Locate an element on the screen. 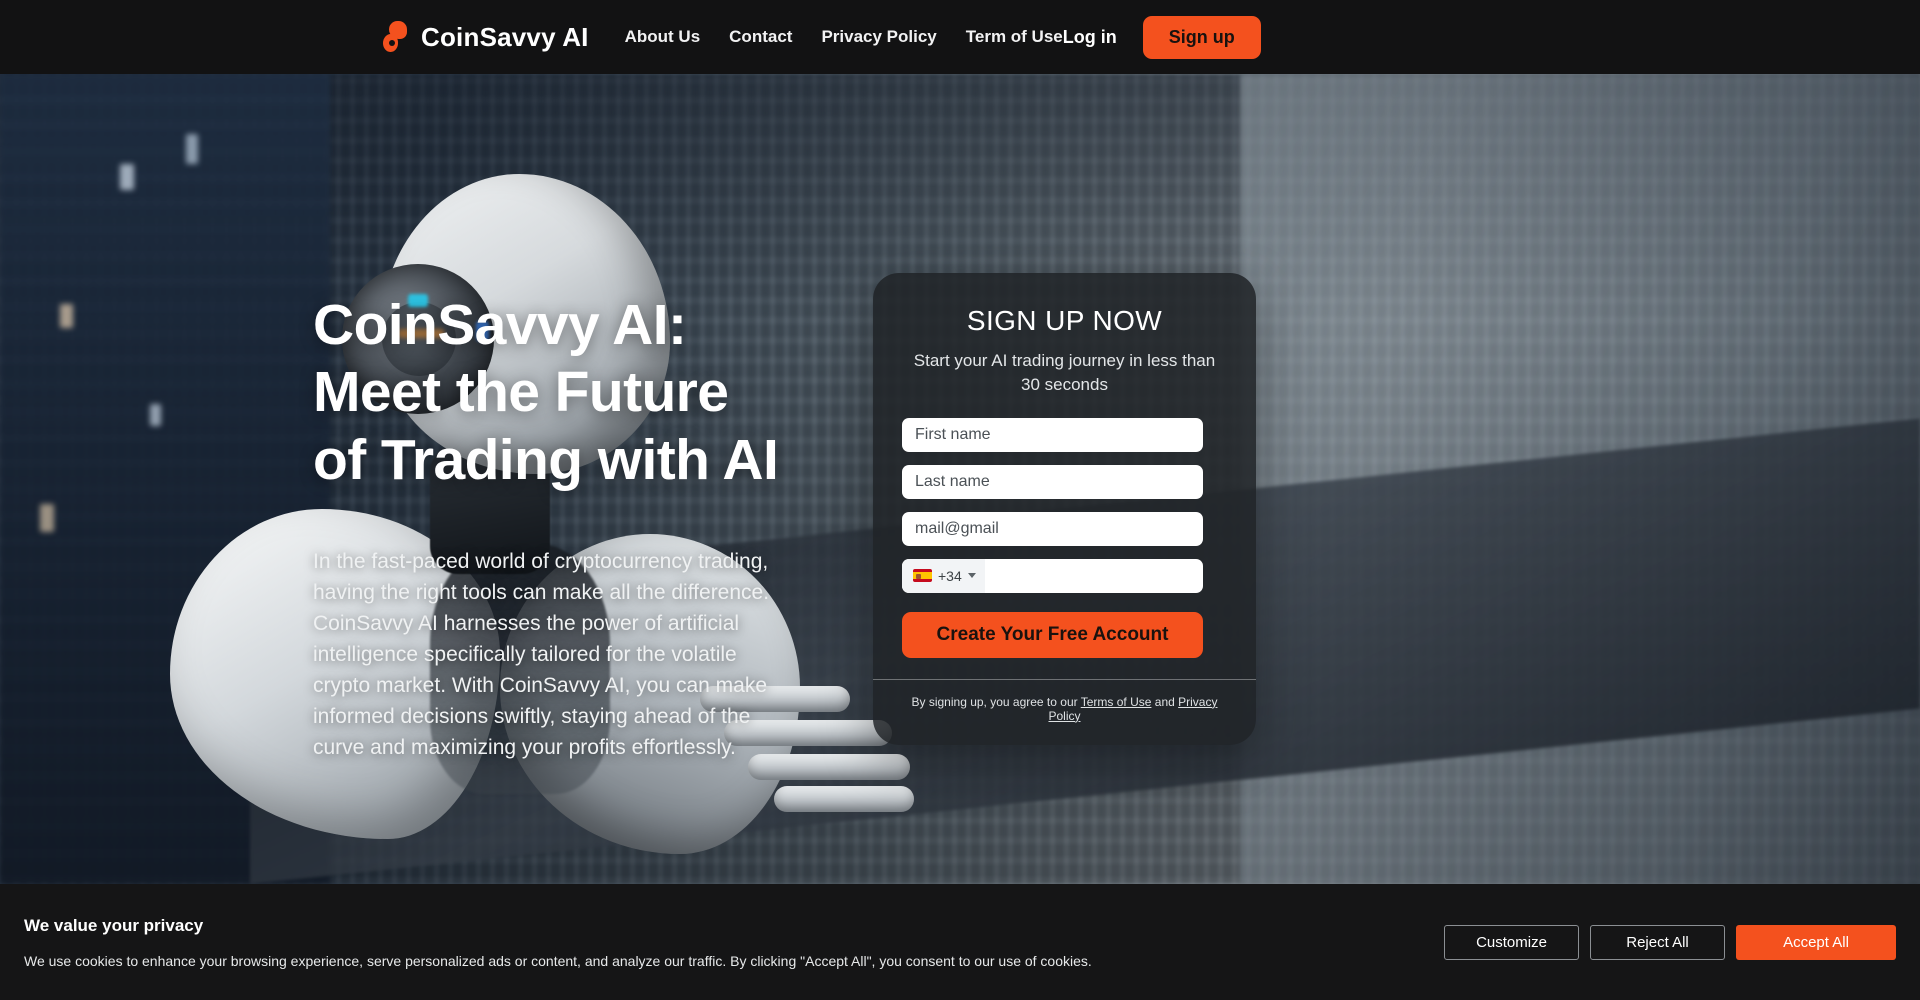  cookie-banner-actions: Customize Reject All Accept All is located at coordinates (1670, 942).